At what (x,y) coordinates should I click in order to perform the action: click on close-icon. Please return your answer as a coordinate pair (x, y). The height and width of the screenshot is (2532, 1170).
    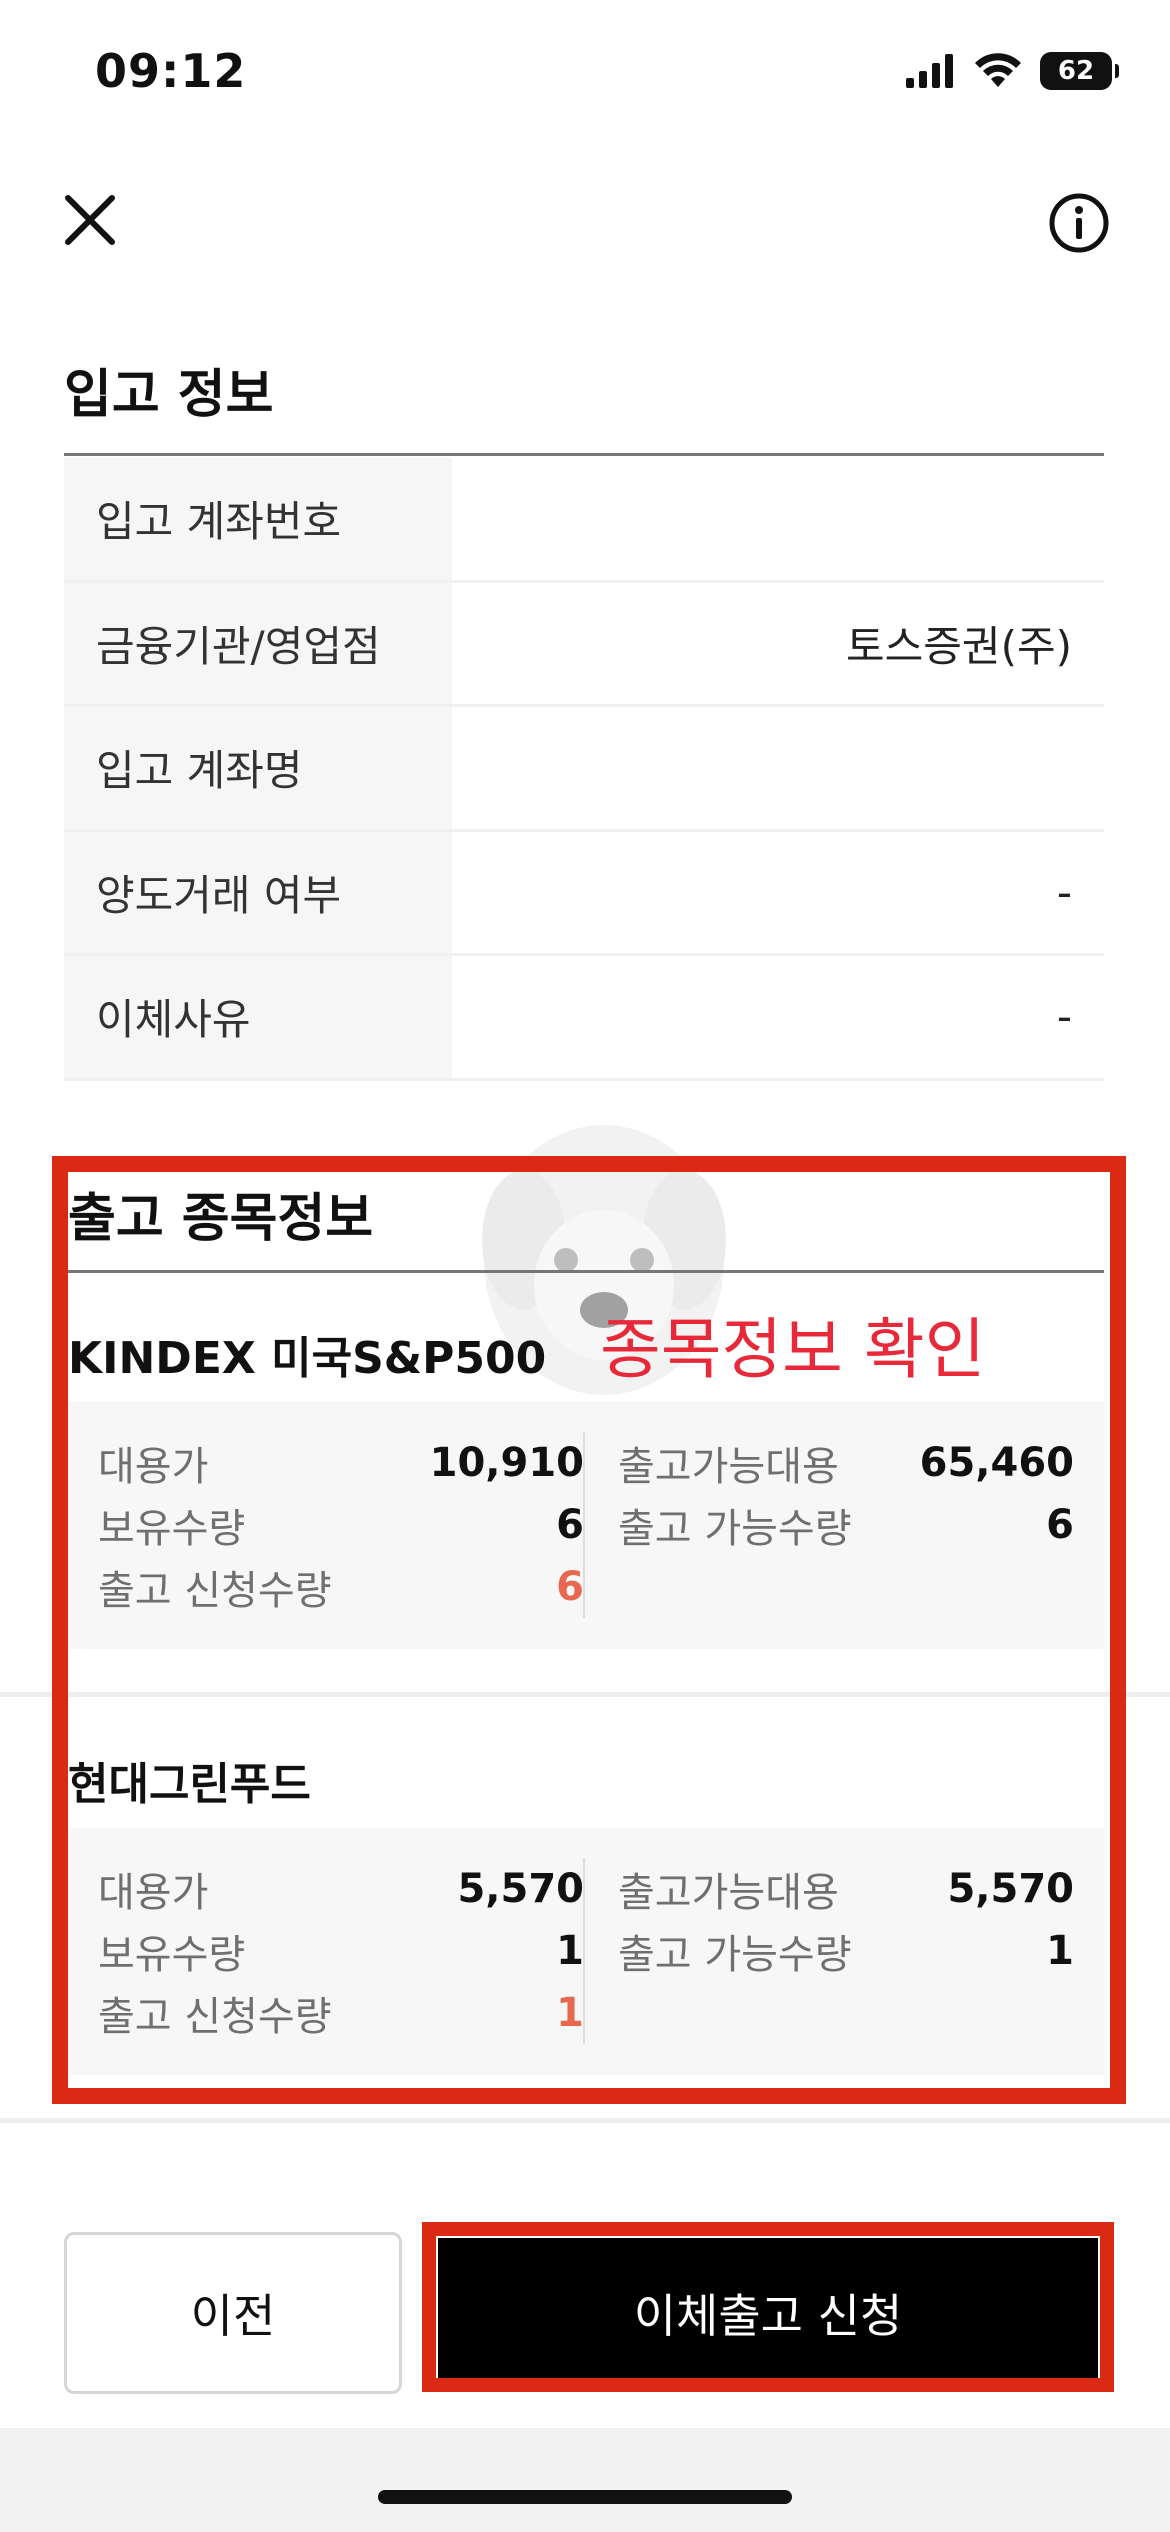
    Looking at the image, I should click on (90, 220).